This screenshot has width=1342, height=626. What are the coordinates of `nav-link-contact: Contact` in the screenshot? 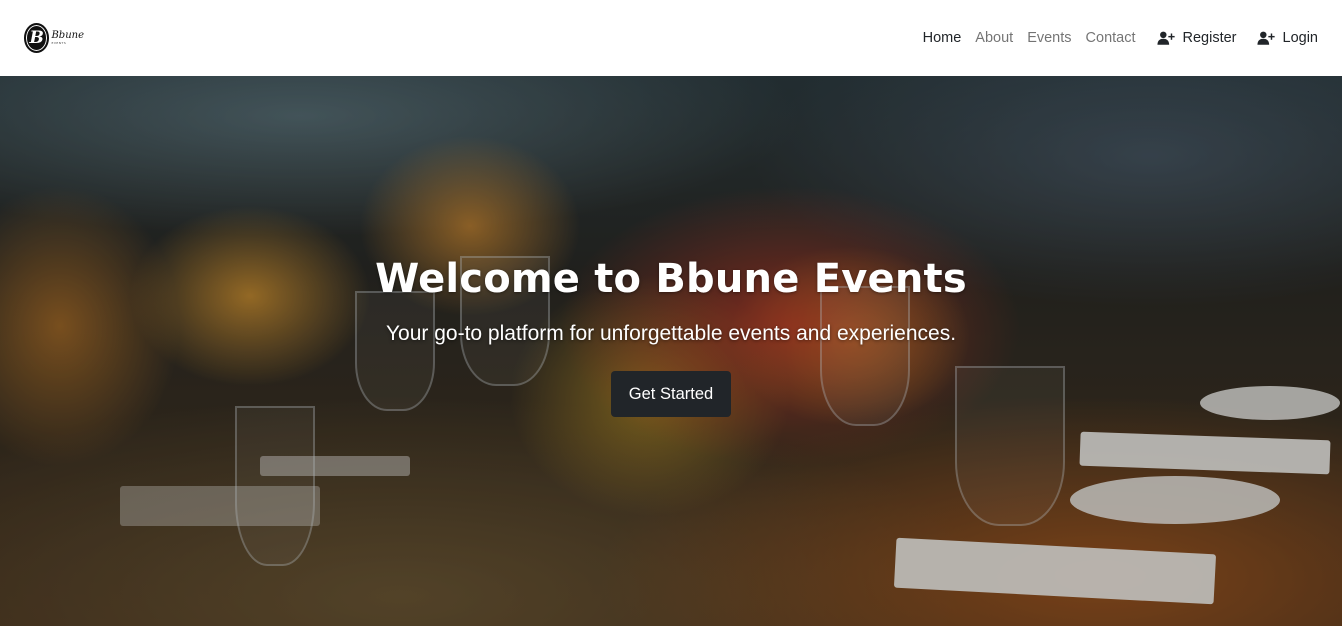 It's located at (1111, 38).